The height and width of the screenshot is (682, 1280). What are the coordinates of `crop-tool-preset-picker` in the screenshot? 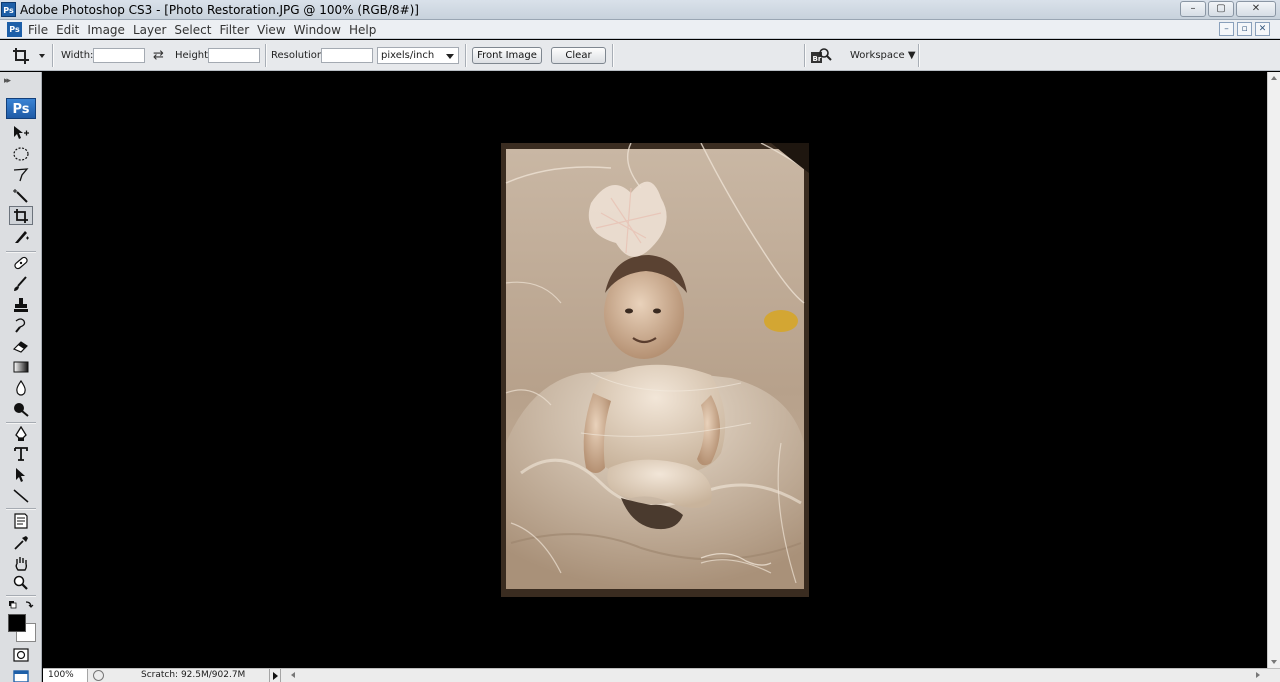 It's located at (29, 55).